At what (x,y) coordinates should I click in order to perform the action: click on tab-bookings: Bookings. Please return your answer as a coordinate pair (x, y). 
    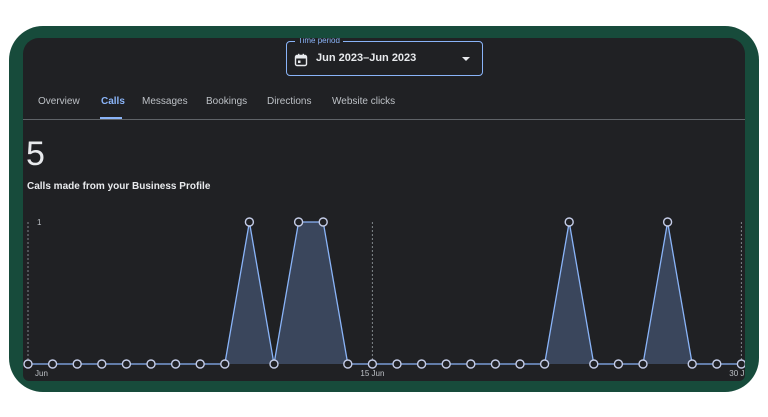
    Looking at the image, I should click on (226, 101).